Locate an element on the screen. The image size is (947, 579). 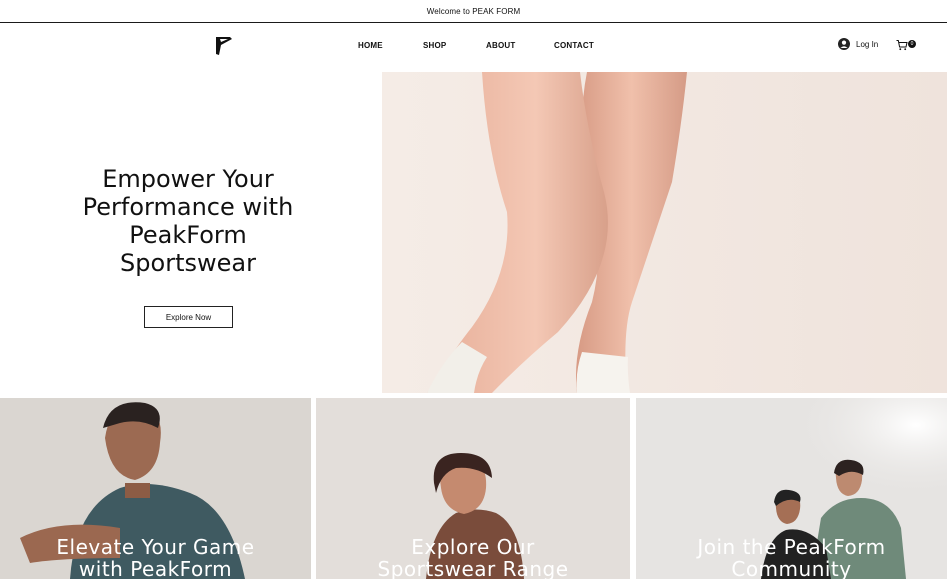
announcement-text: Welcome to PEAK FORM is located at coordinates (473, 11).